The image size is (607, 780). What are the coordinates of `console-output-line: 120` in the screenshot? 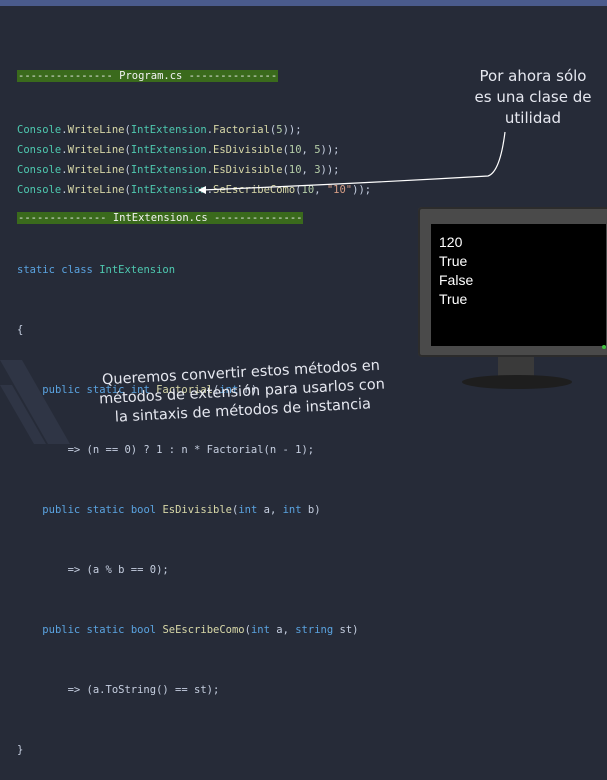 It's located at (451, 242).